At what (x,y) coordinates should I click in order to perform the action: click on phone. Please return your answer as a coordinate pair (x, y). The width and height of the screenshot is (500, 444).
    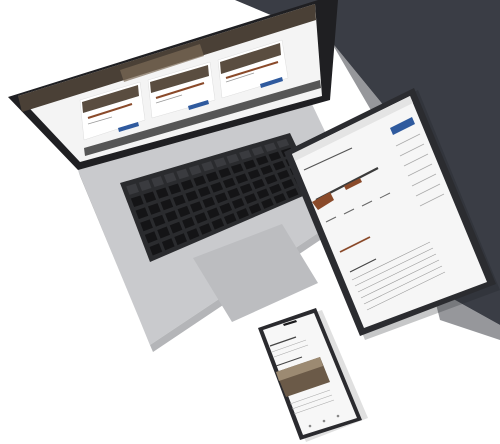
    Looking at the image, I should click on (313, 375).